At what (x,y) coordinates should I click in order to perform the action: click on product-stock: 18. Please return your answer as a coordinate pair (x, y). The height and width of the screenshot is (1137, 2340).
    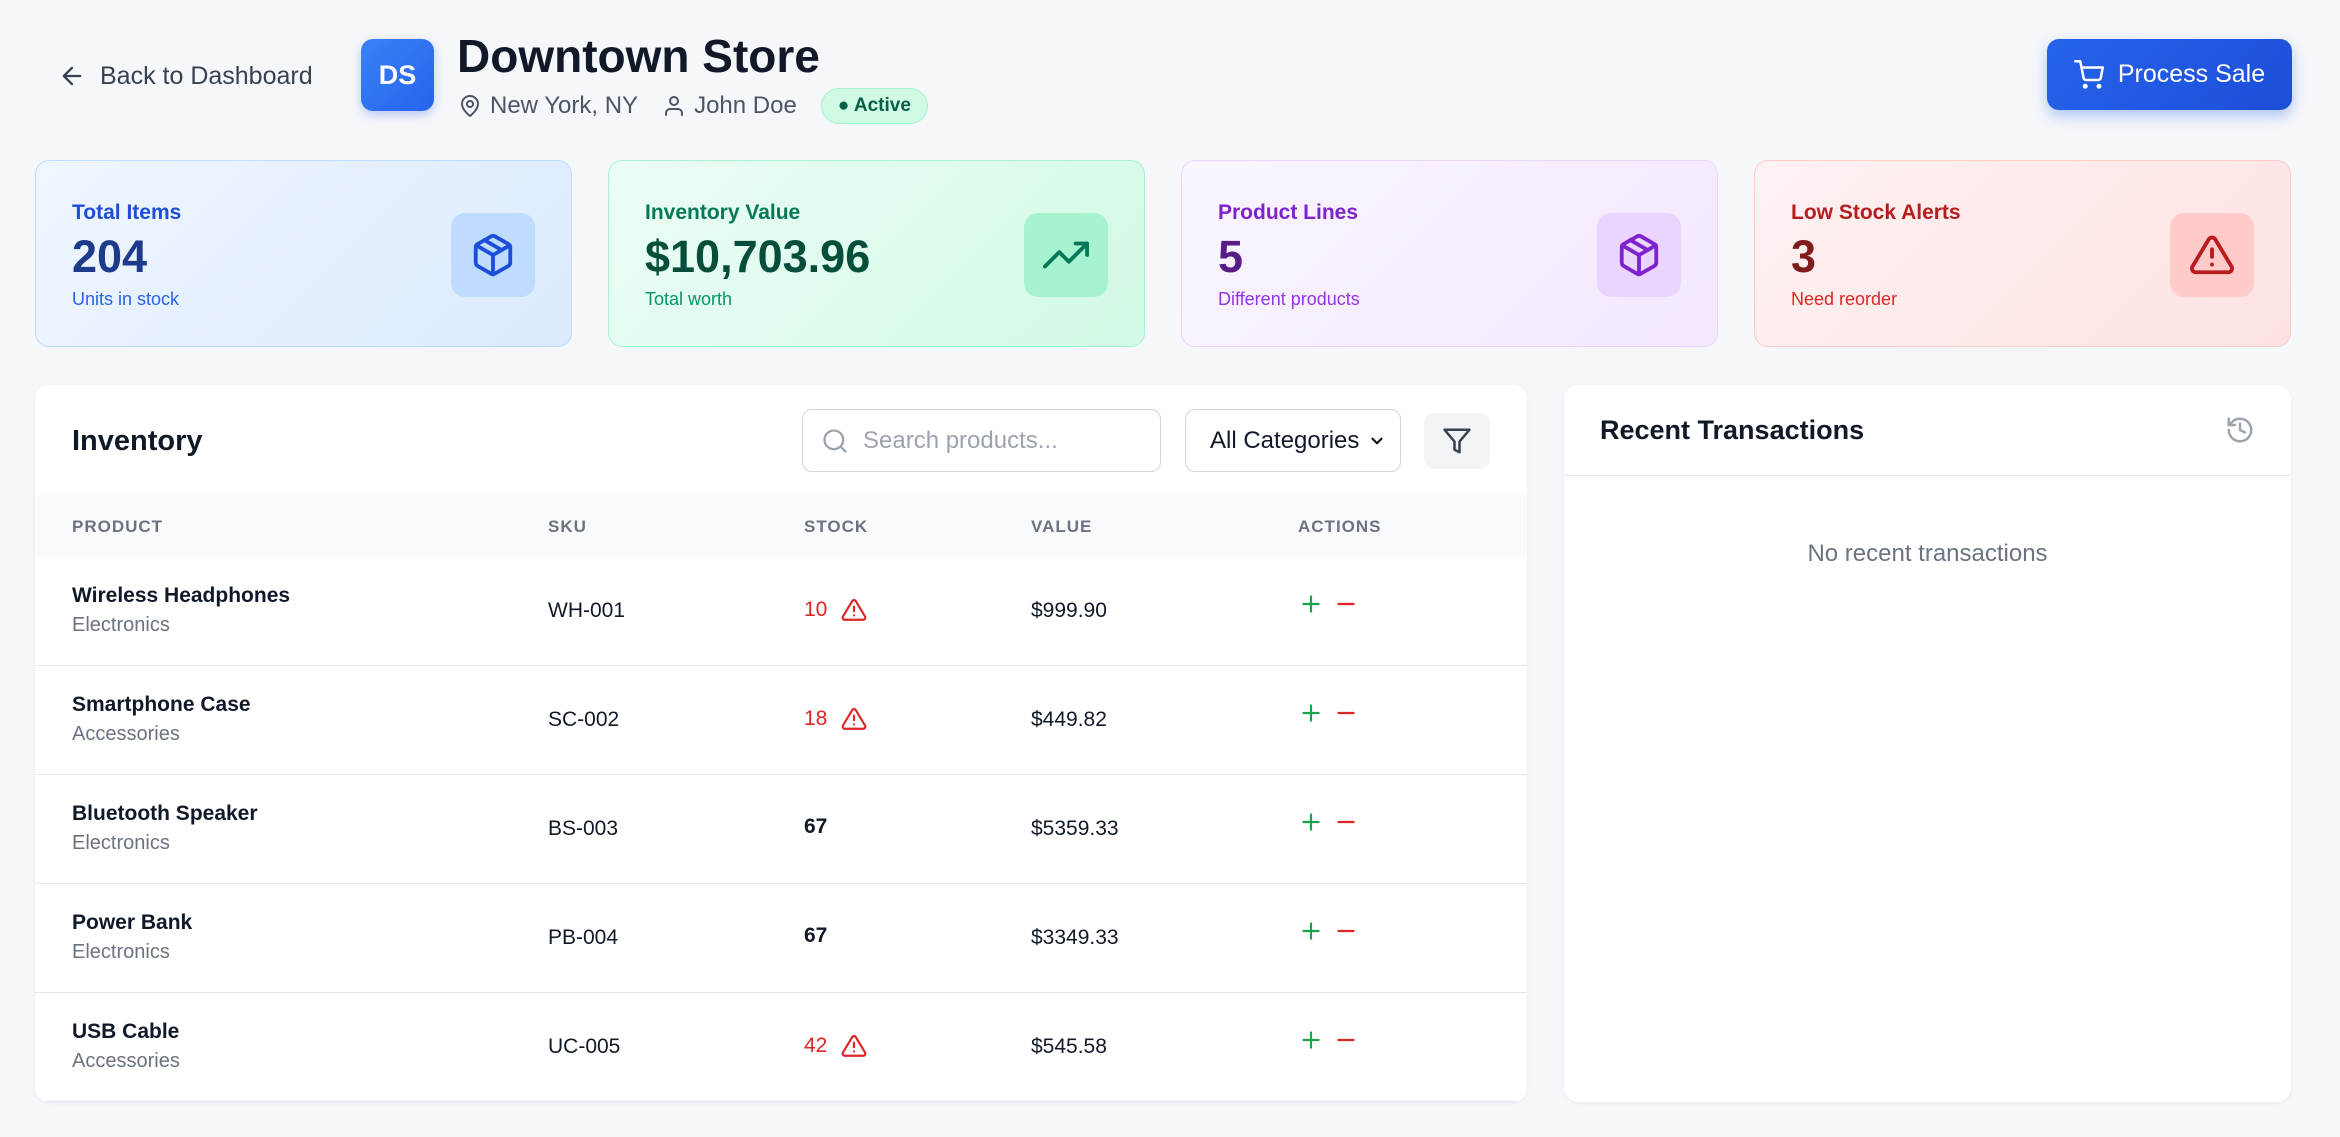
    Looking at the image, I should click on (835, 719).